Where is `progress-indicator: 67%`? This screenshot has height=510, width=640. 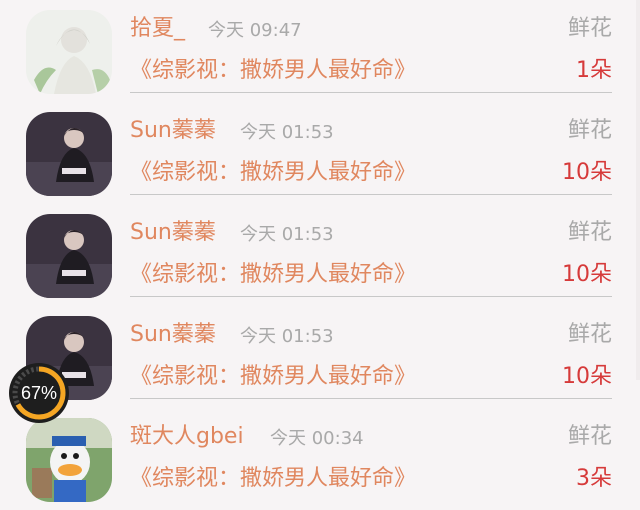
progress-indicator: 67% is located at coordinates (39, 393).